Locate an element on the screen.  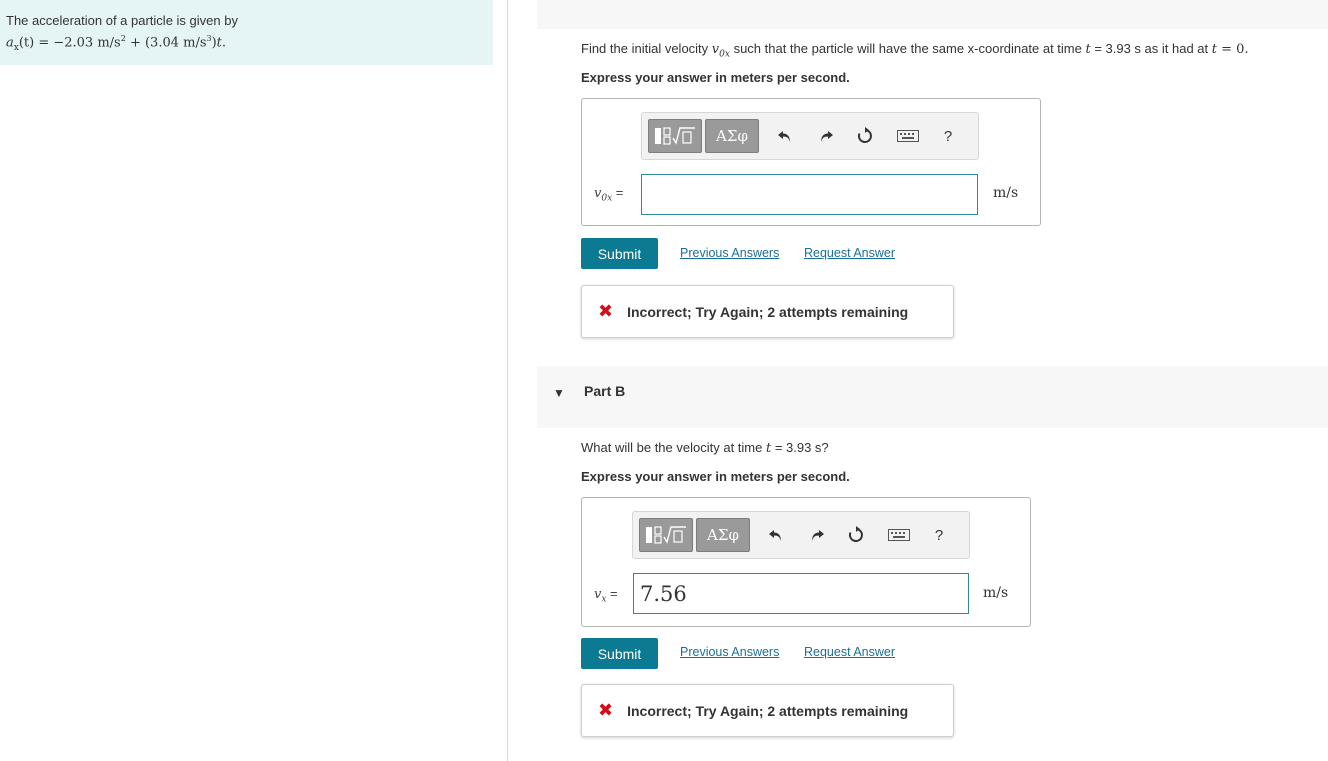
part-a-input-label: v0x = is located at coordinates (609, 194).